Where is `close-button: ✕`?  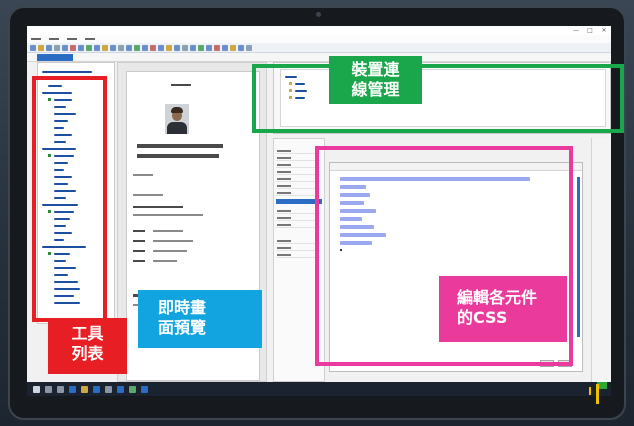
close-button: ✕ is located at coordinates (604, 30).